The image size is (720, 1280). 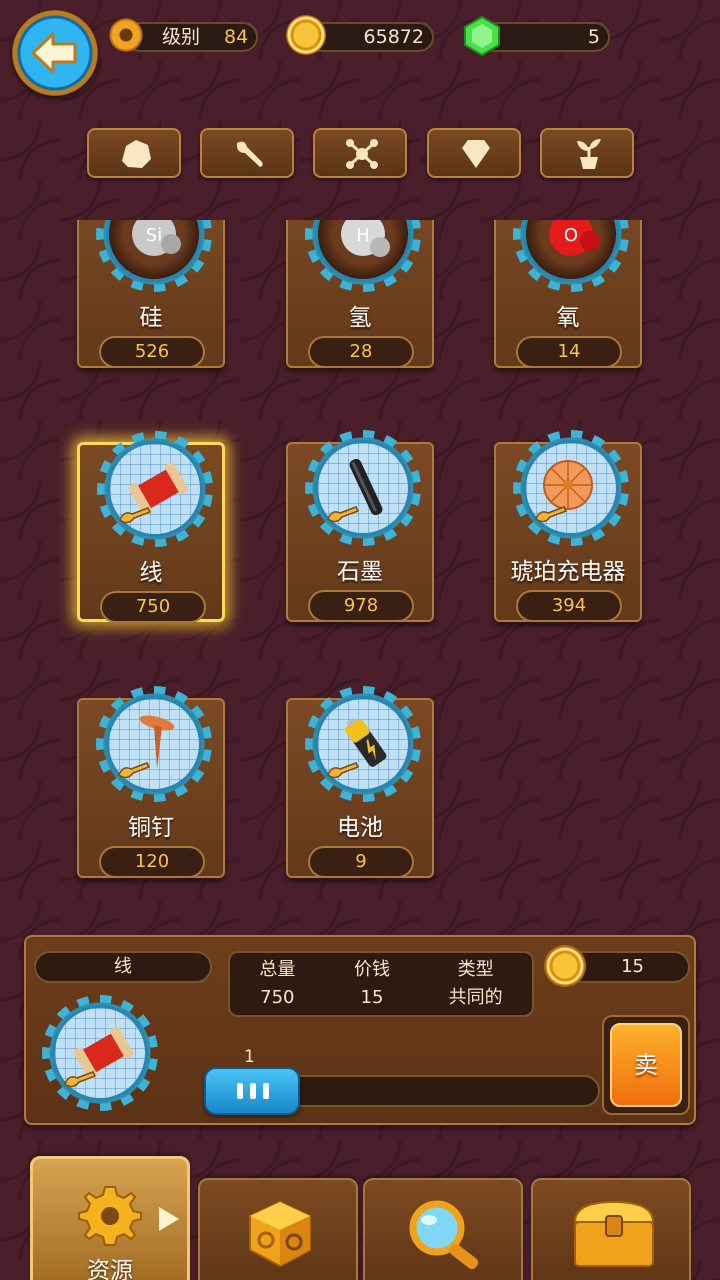 What do you see at coordinates (277, 969) in the screenshot?
I see `stat-total-label: 总量` at bounding box center [277, 969].